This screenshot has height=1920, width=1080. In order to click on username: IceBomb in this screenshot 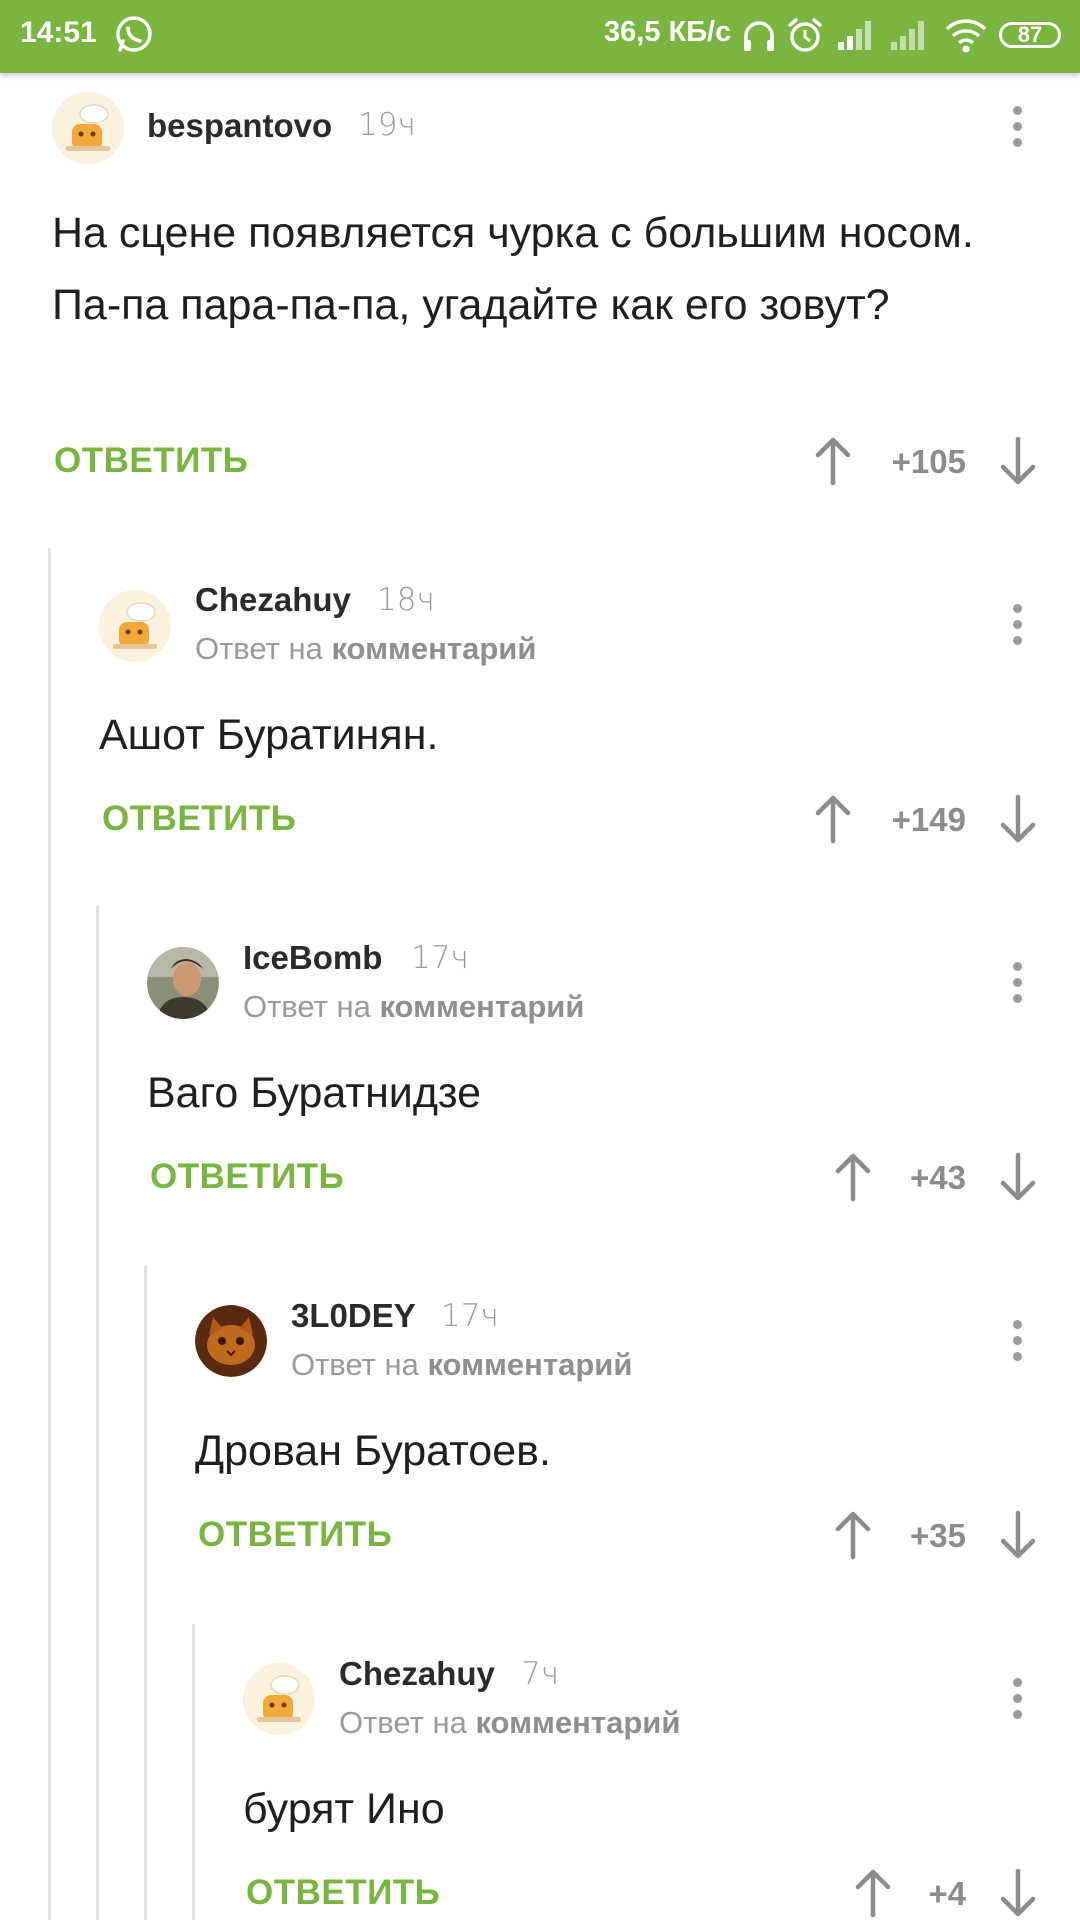, I will do `click(312, 958)`.